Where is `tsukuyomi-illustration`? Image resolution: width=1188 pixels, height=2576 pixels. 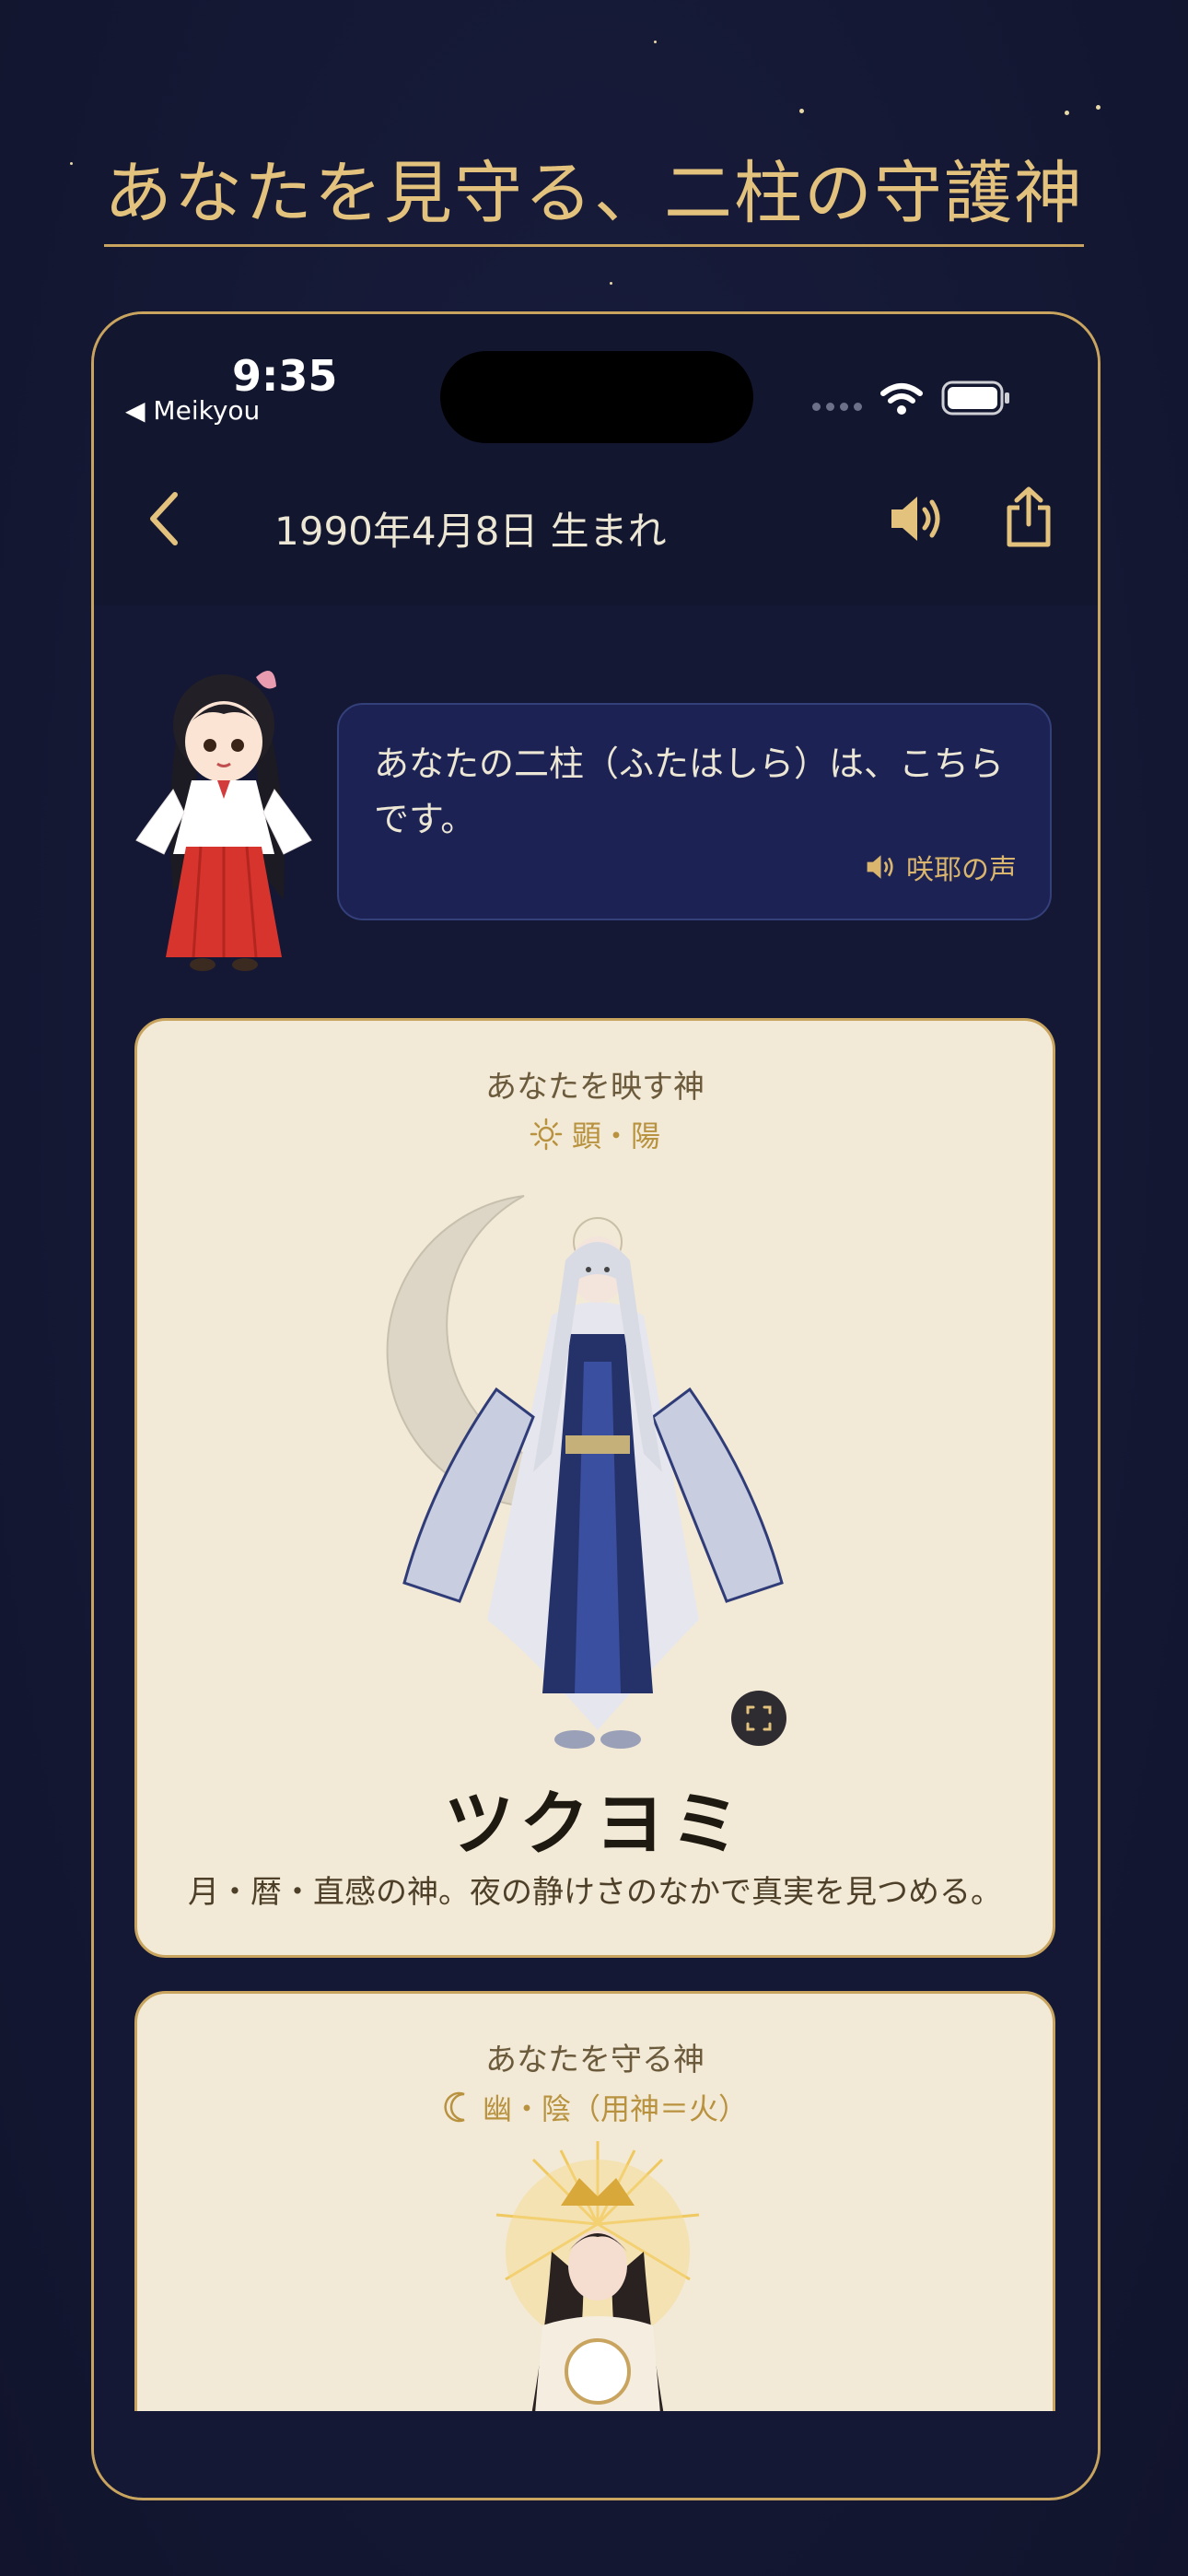 tsukuyomi-illustration is located at coordinates (597, 1472).